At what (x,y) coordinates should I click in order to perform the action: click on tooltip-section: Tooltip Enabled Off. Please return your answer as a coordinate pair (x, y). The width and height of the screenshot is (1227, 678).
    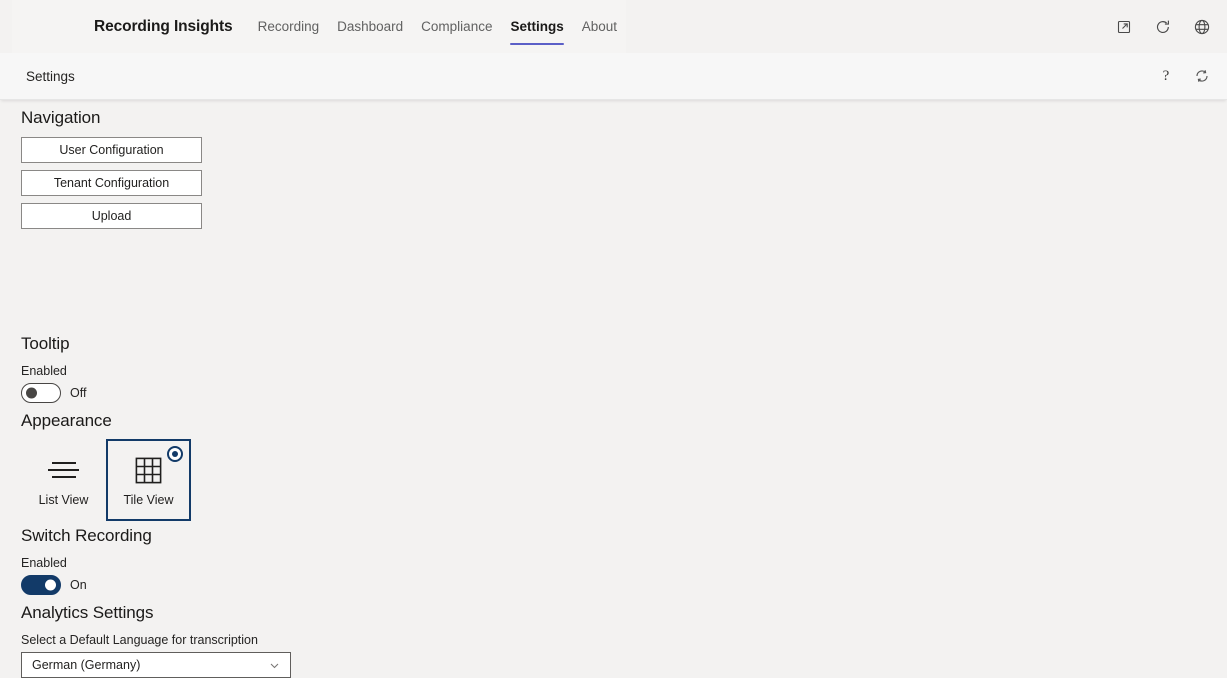
    Looking at the image, I should click on (53, 368).